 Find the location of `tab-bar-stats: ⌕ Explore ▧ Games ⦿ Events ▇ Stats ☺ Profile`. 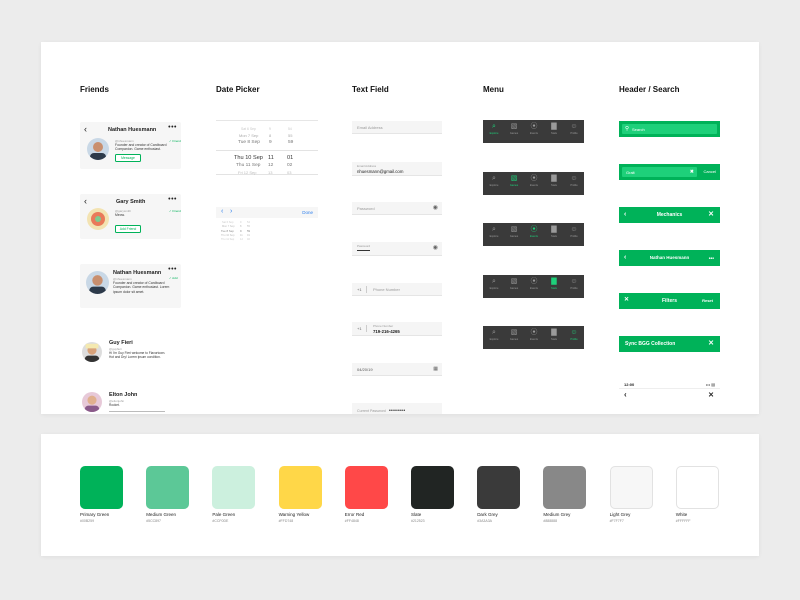

tab-bar-stats: ⌕ Explore ▧ Games ⦿ Events ▇ Stats ☺ Profile is located at coordinates (533, 286).